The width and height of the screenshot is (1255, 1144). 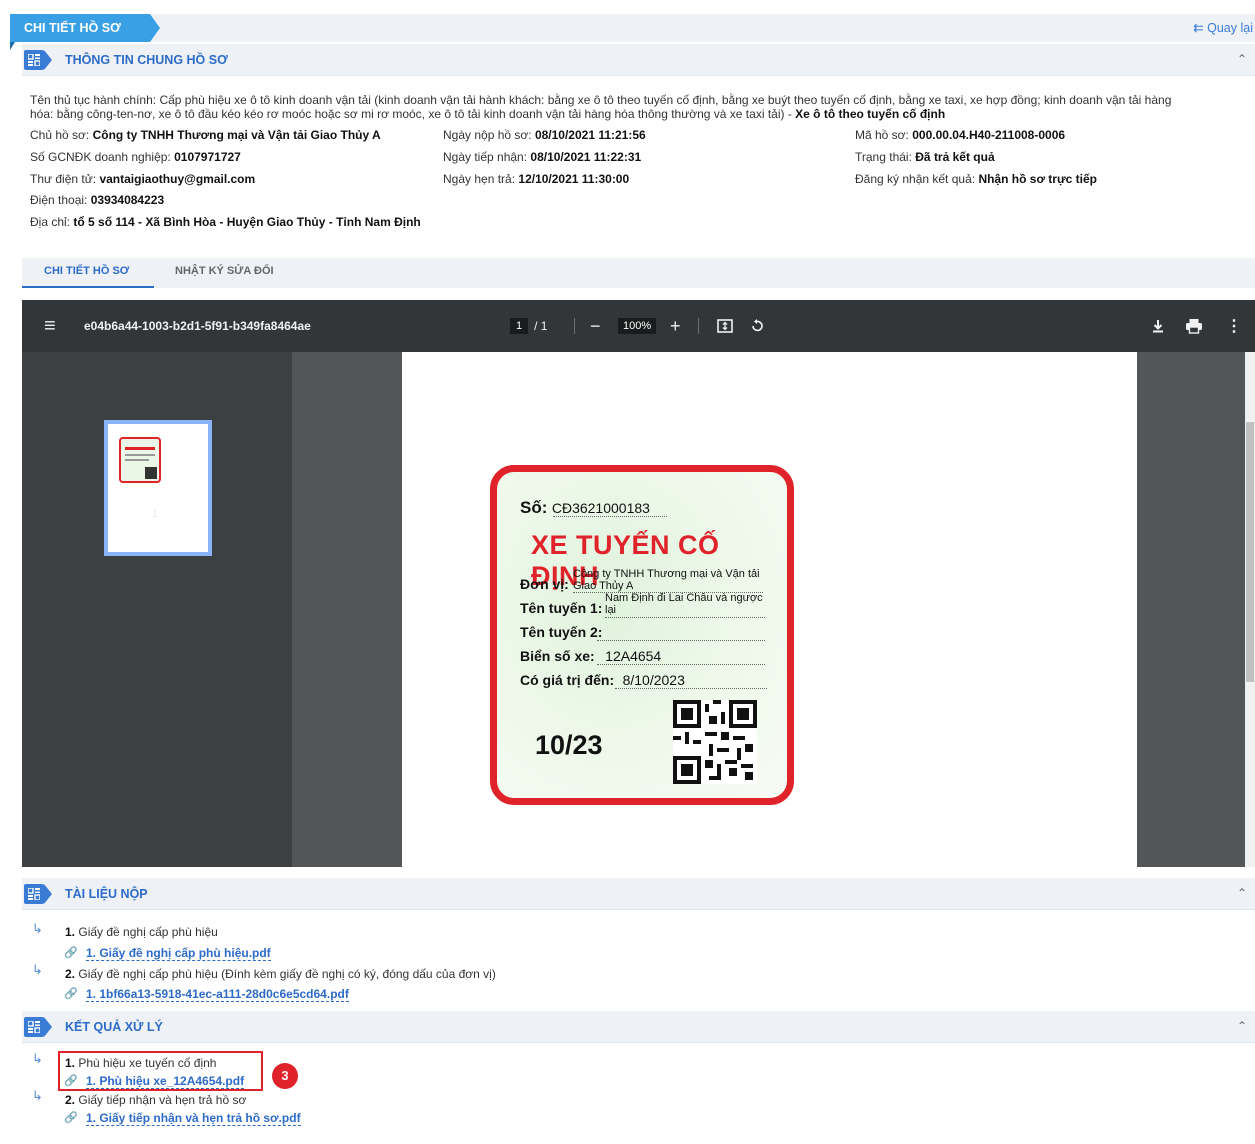 What do you see at coordinates (536, 179) in the screenshot?
I see `due-row: Ngày hẹn trả: 12/10/2021 11:30:00` at bounding box center [536, 179].